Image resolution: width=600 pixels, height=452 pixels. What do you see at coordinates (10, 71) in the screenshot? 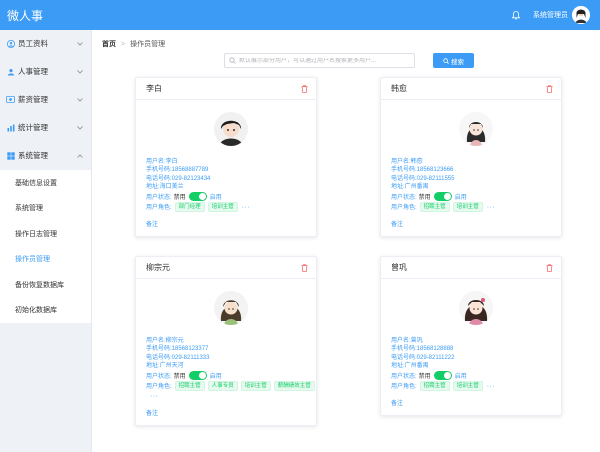
I see `user-icon` at bounding box center [10, 71].